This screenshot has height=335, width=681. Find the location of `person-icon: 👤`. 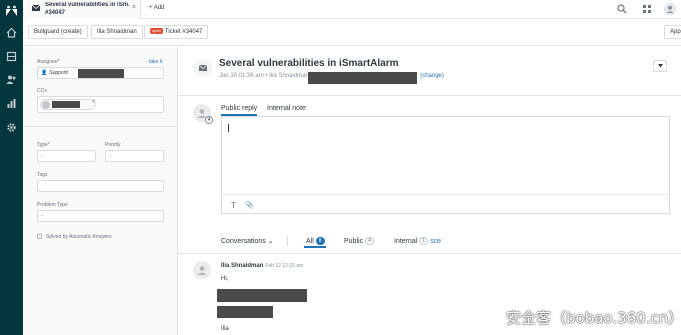

person-icon: 👤 is located at coordinates (44, 73).